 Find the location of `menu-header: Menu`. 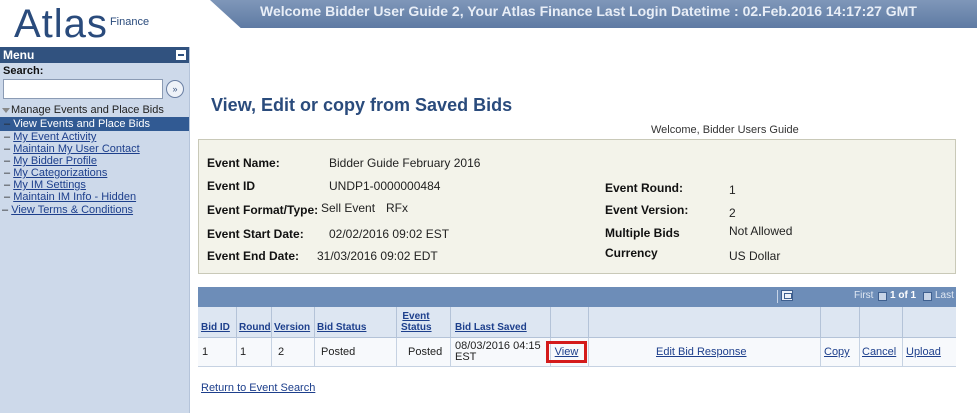

menu-header: Menu is located at coordinates (94, 55).